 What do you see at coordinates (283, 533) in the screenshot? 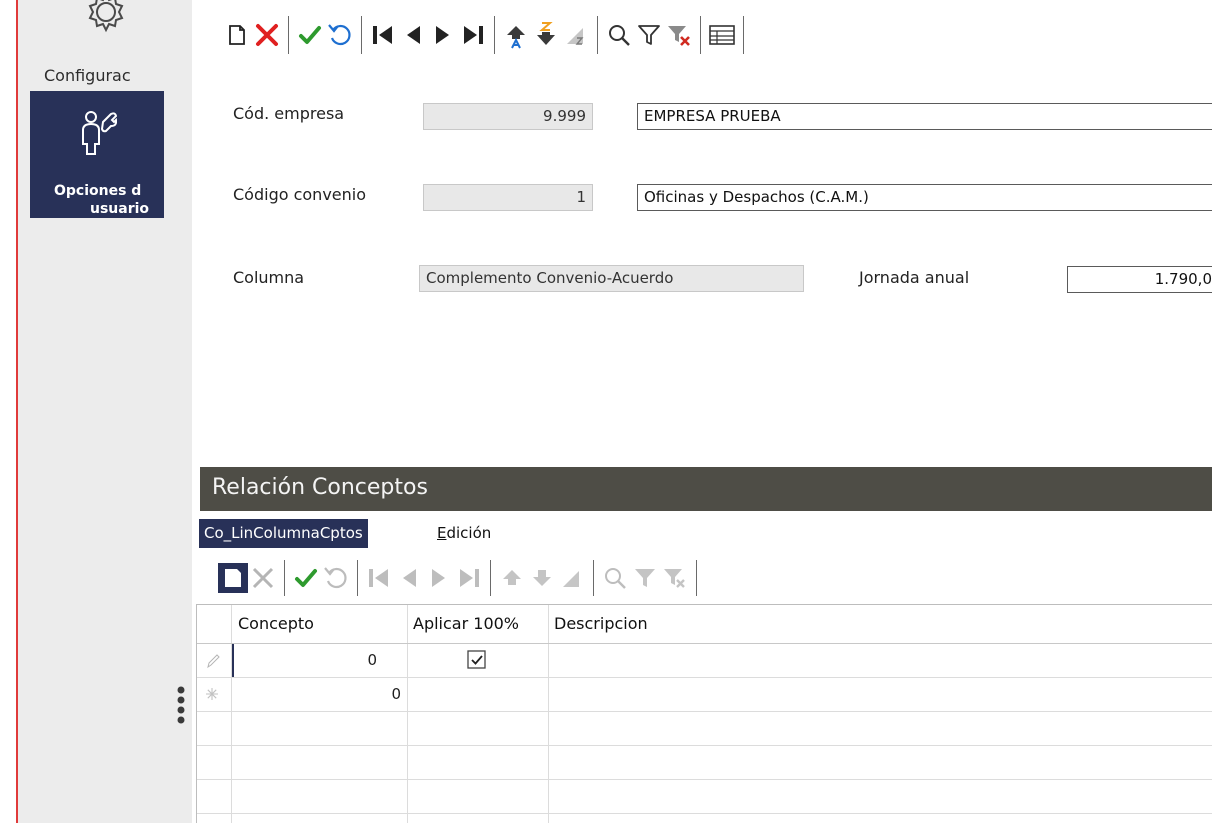
I see `tab-co-lincolumnacptos: Co_LinColumnaCptos` at bounding box center [283, 533].